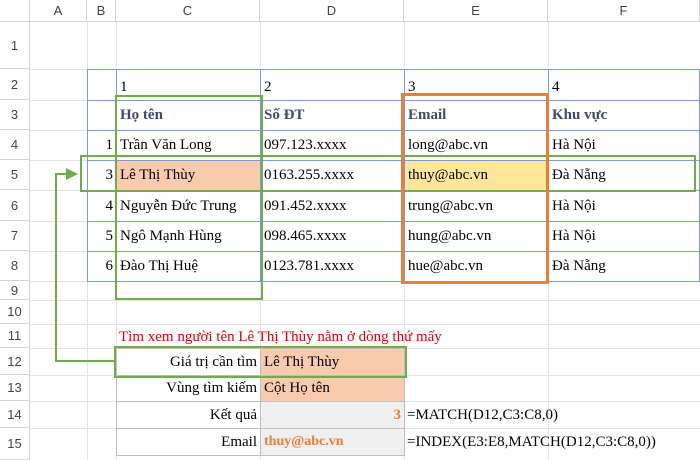 This screenshot has height=460, width=700. Describe the element at coordinates (476, 11) in the screenshot. I see `column-header-e: E` at that location.